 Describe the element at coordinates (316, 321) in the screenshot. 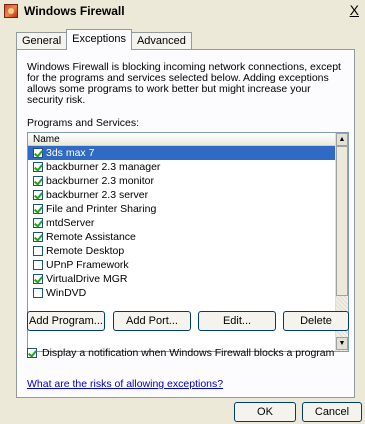

I see `delete-button: Delete` at that location.